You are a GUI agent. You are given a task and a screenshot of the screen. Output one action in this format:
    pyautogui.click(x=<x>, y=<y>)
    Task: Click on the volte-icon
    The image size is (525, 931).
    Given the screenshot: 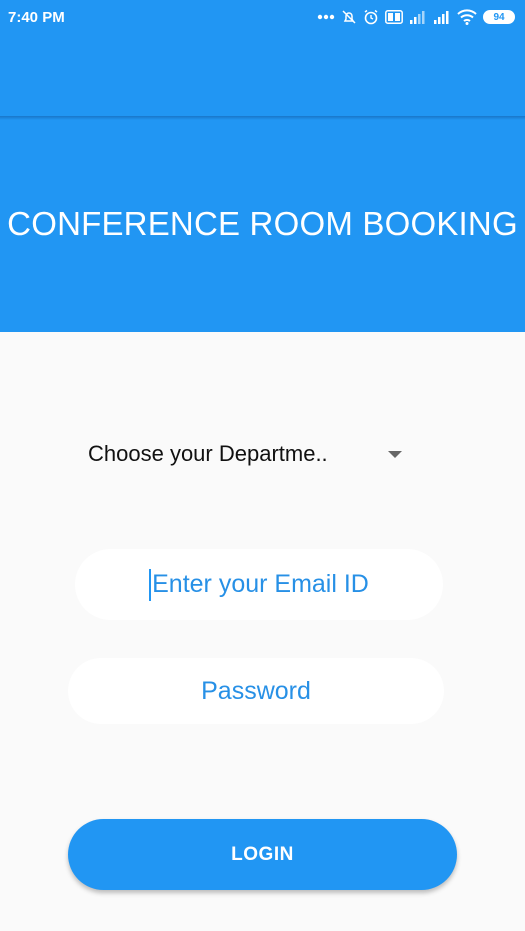 What is the action you would take?
    pyautogui.click(x=394, y=17)
    